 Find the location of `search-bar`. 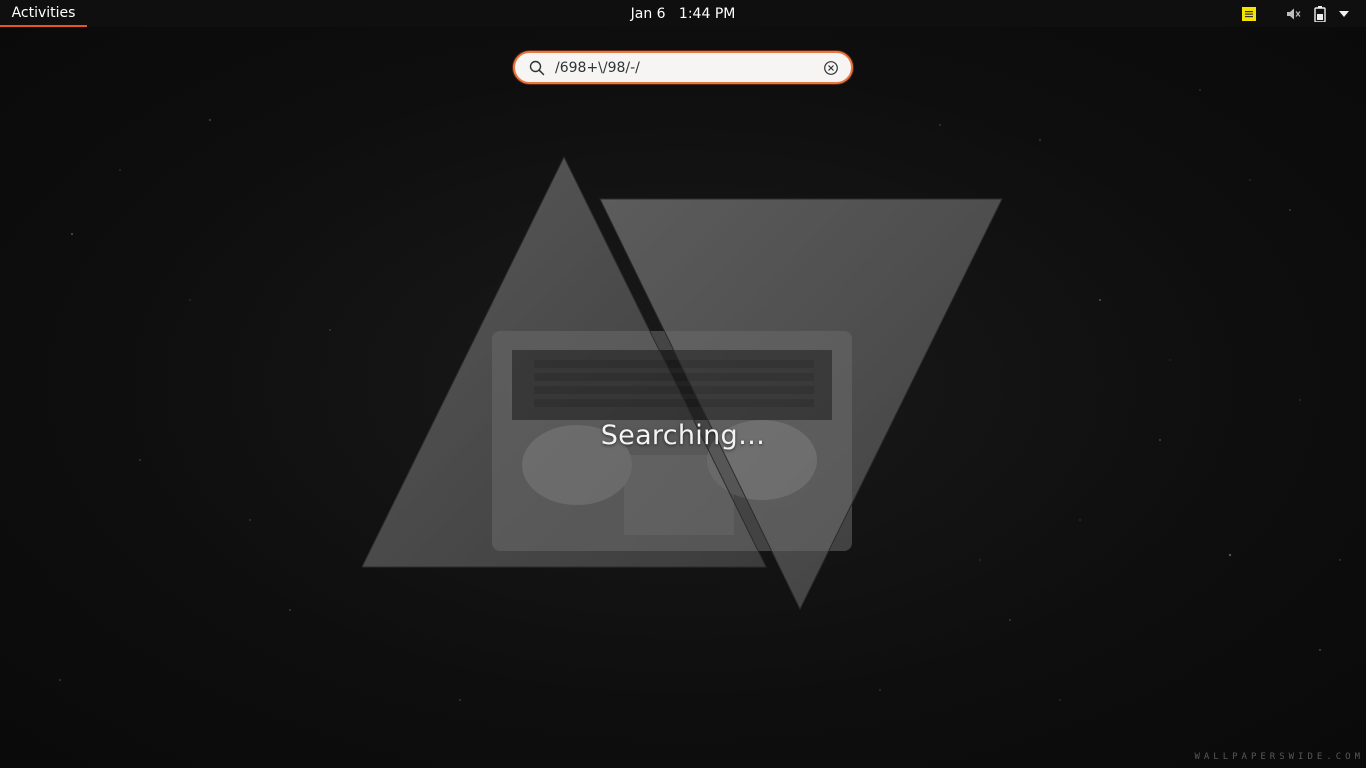

search-bar is located at coordinates (683, 67).